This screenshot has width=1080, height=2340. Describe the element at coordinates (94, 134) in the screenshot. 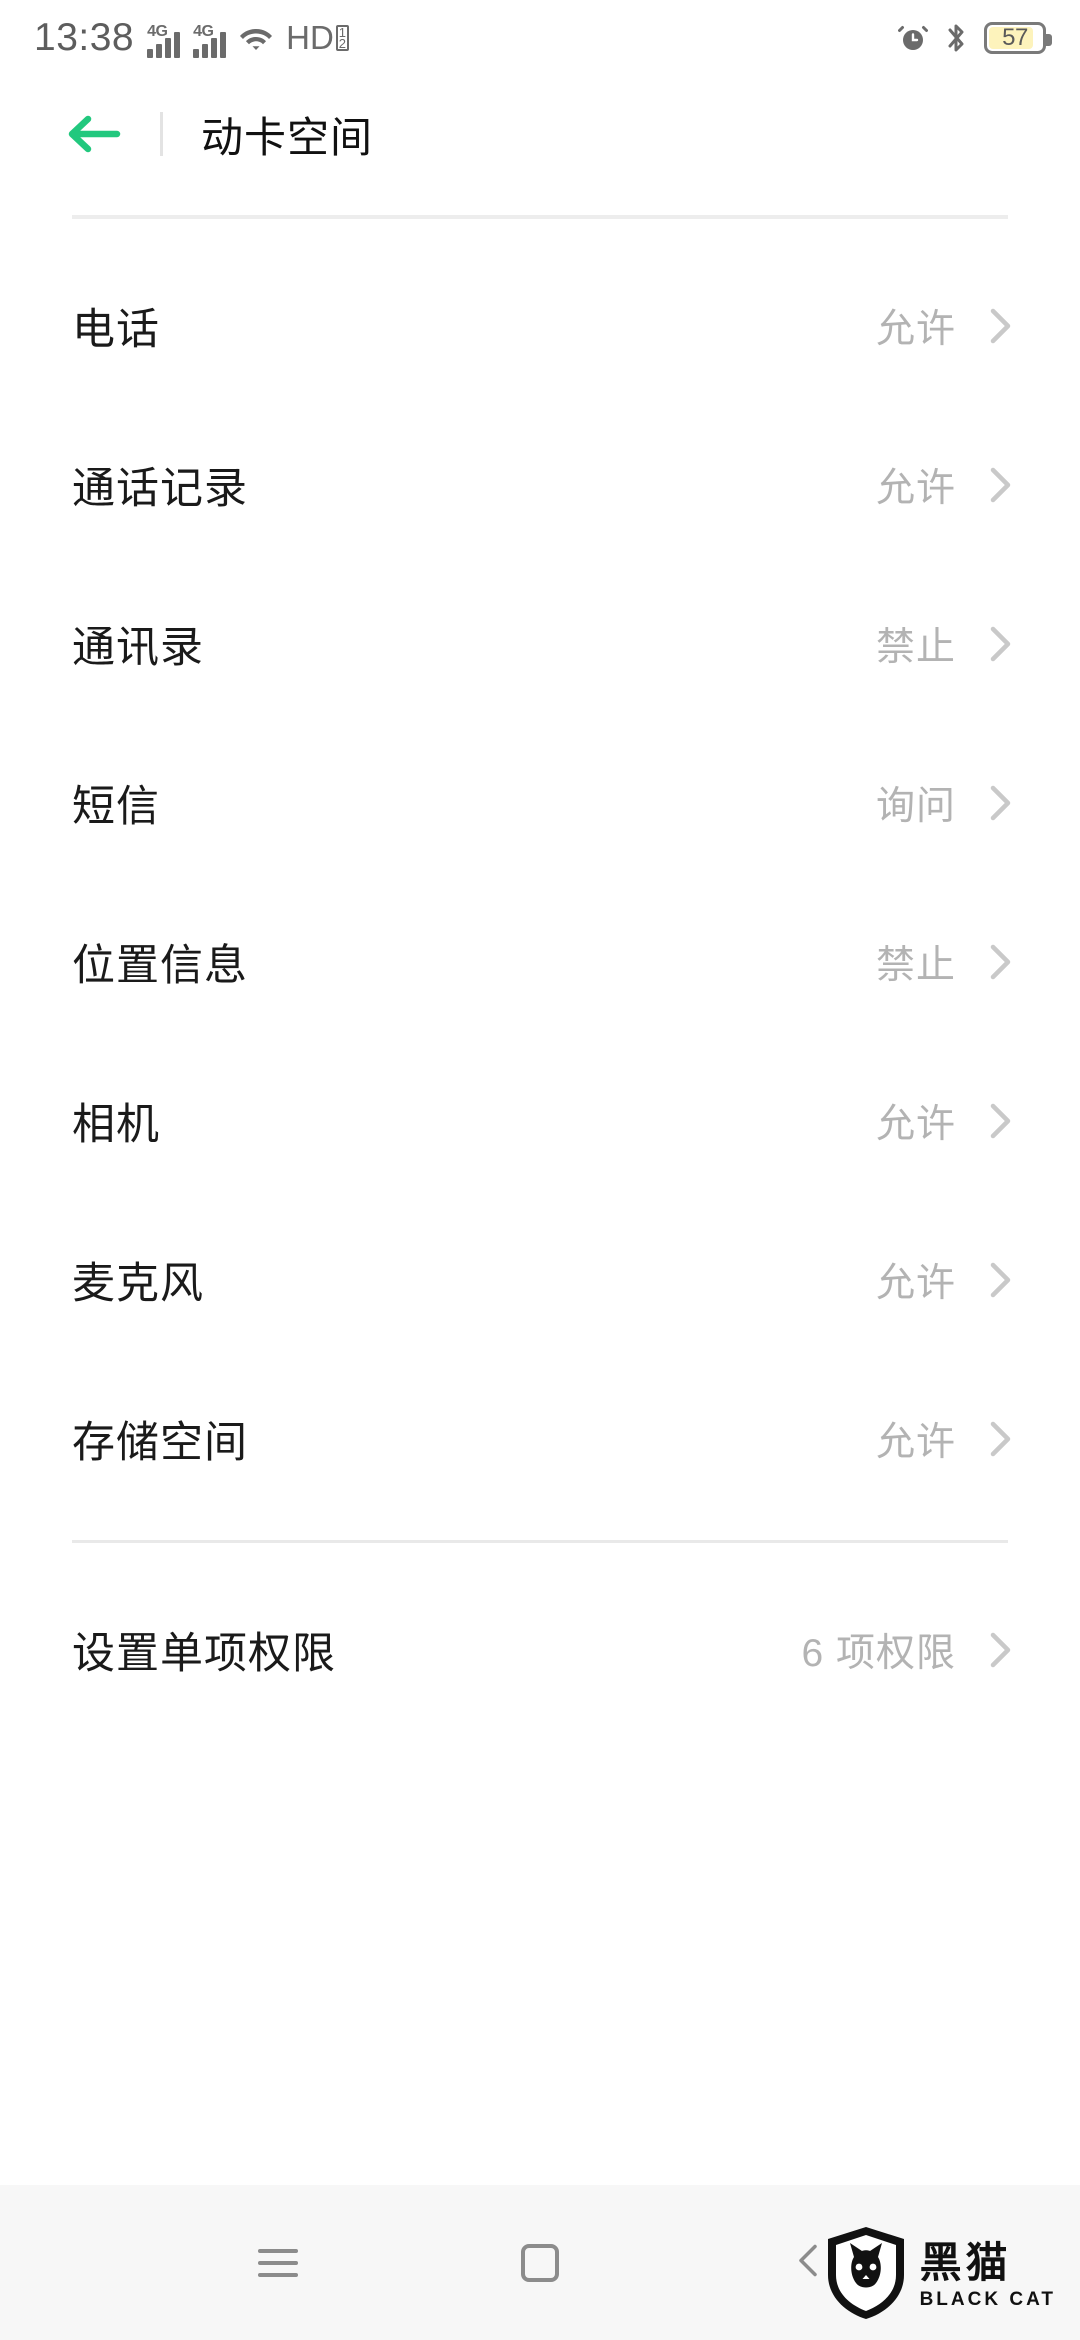

I see `arrow-left-icon` at that location.